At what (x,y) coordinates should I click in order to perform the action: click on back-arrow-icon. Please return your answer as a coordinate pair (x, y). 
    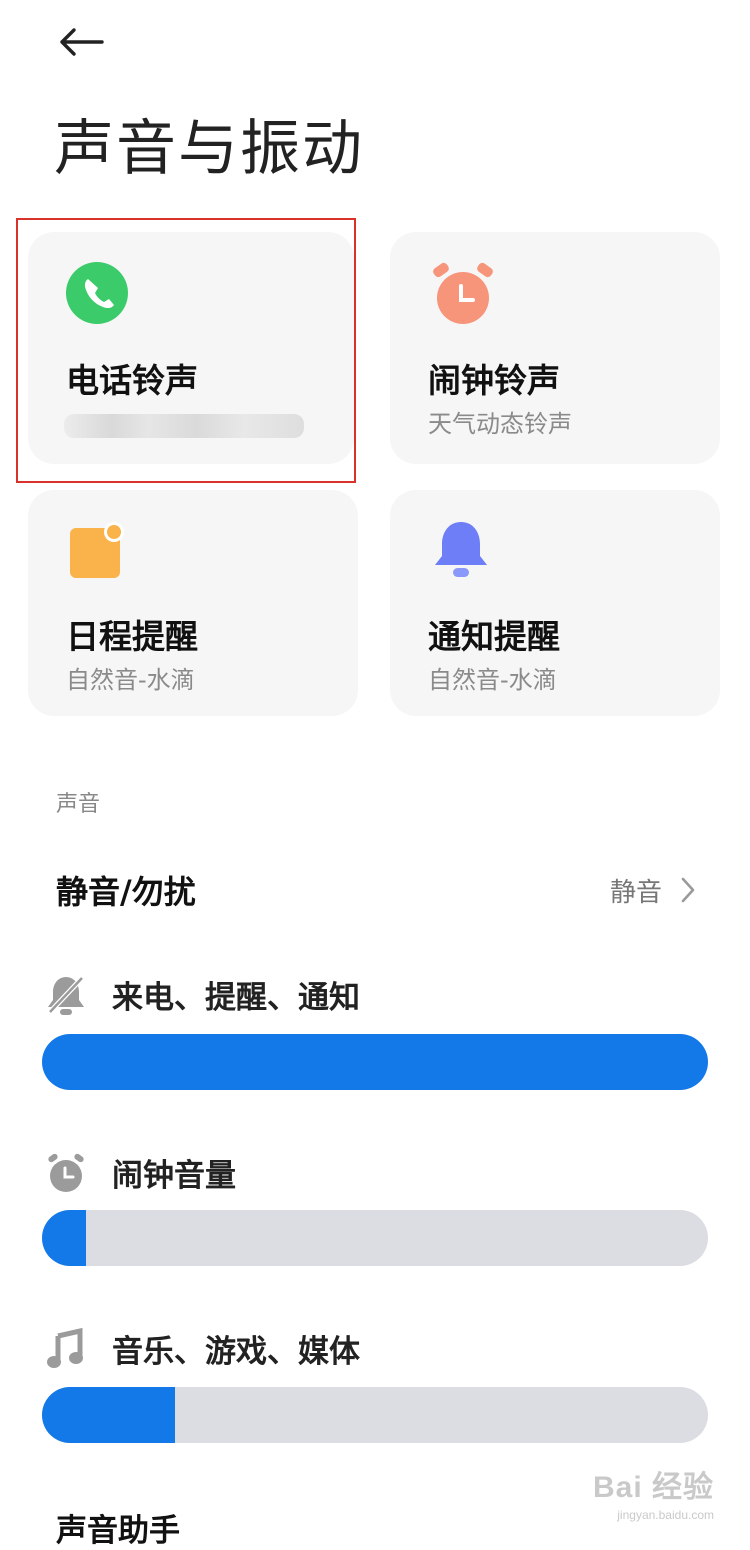
    Looking at the image, I should click on (82, 42).